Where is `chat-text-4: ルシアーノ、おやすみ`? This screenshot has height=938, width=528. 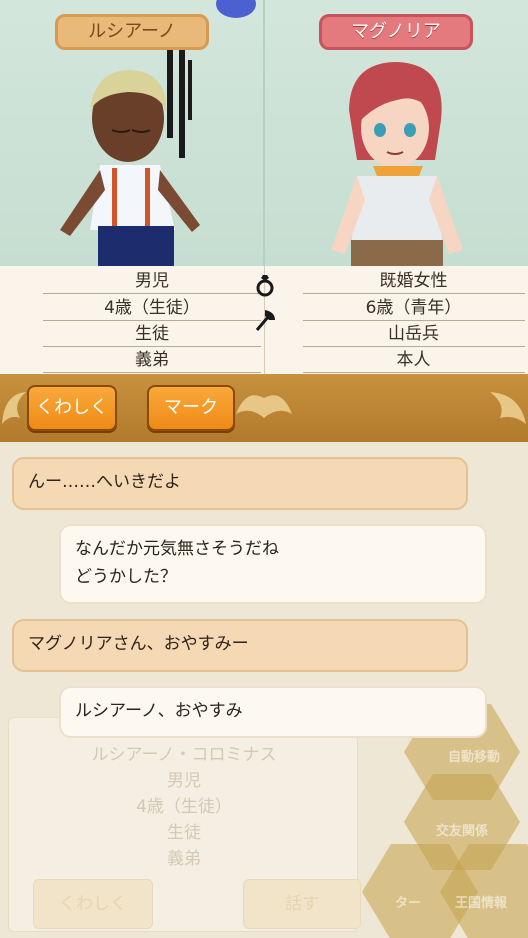 chat-text-4: ルシアーノ、おやすみ is located at coordinates (159, 711).